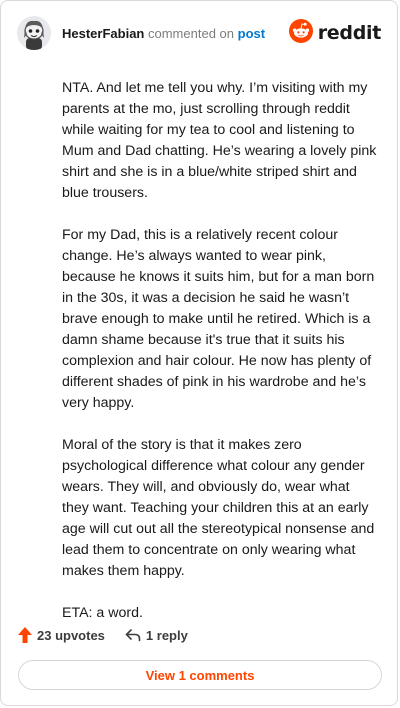 This screenshot has height=708, width=400. What do you see at coordinates (133, 635) in the screenshot?
I see `reply-arrow-icon` at bounding box center [133, 635].